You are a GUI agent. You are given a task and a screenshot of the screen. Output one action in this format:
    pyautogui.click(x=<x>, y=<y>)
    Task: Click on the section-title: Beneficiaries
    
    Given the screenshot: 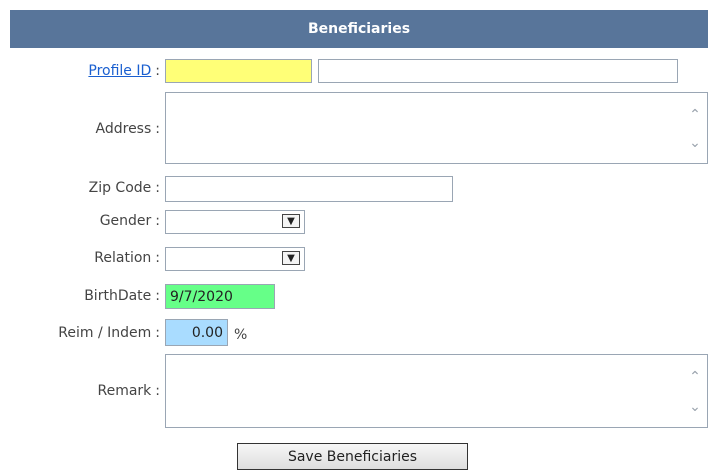 What is the action you would take?
    pyautogui.click(x=359, y=29)
    